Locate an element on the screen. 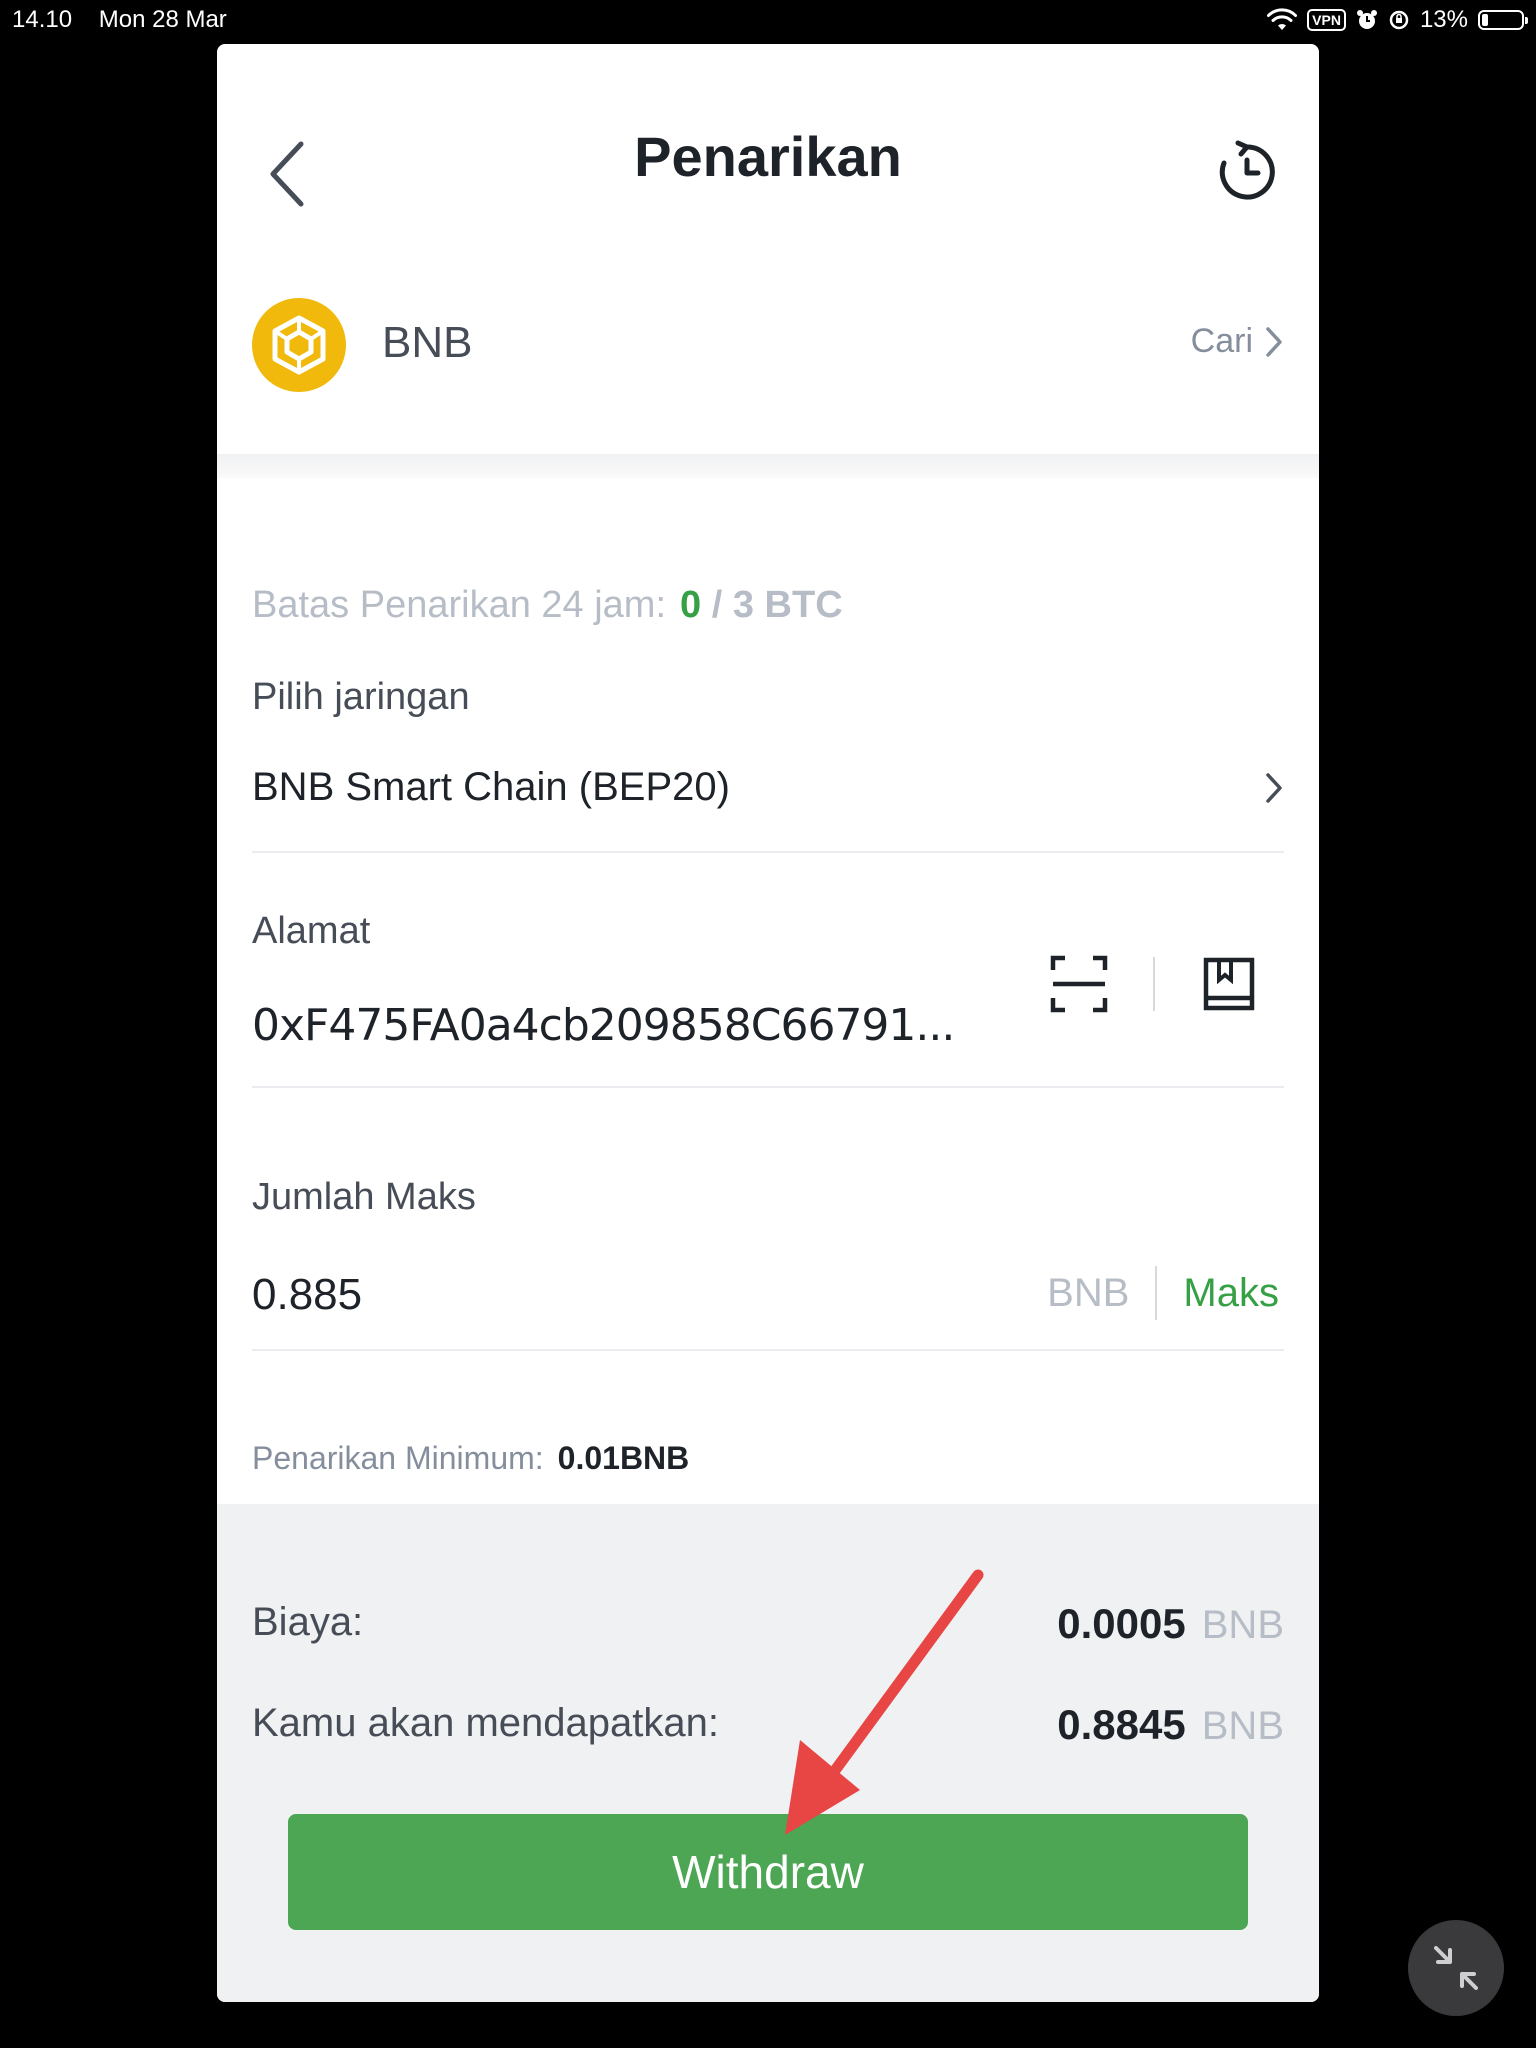 This screenshot has height=2048, width=1536. amount-input: 0.885 is located at coordinates (307, 1295).